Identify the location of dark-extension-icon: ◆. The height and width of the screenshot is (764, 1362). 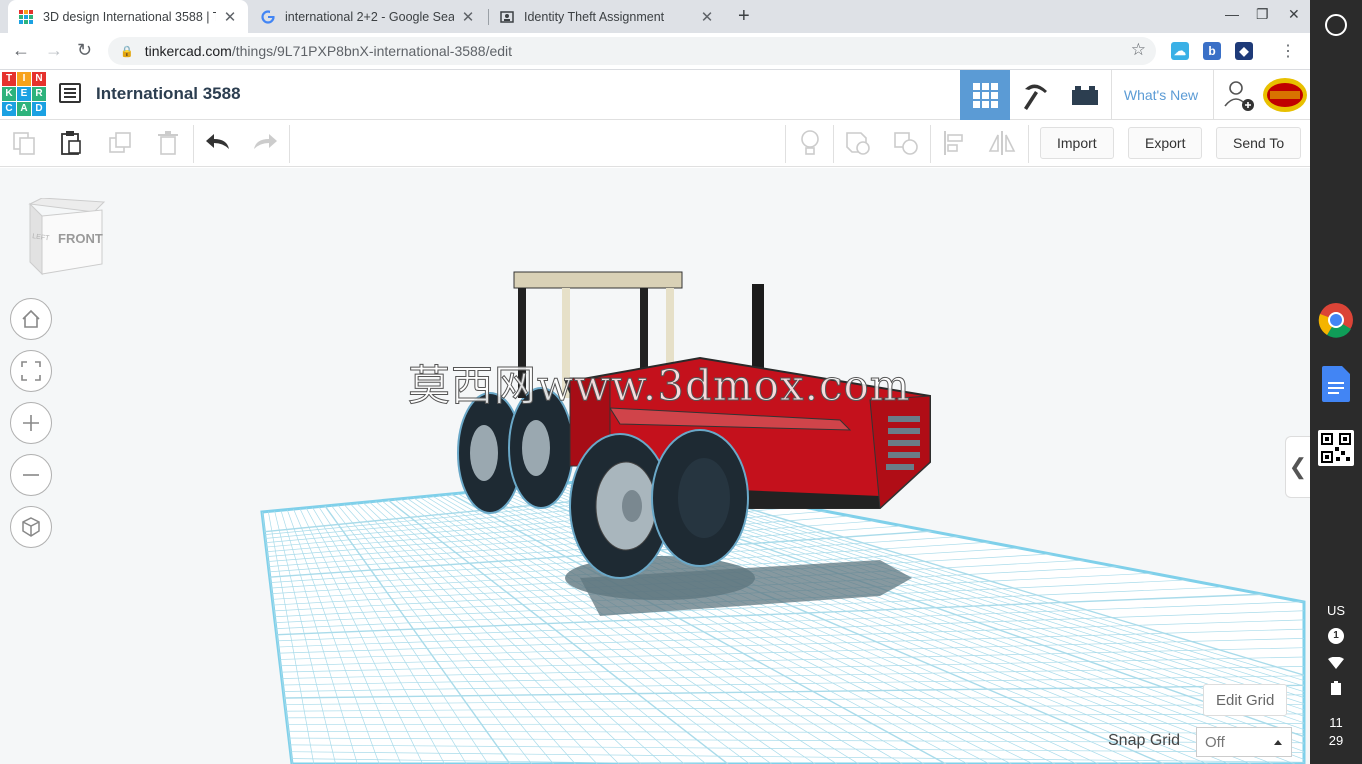
(1244, 51).